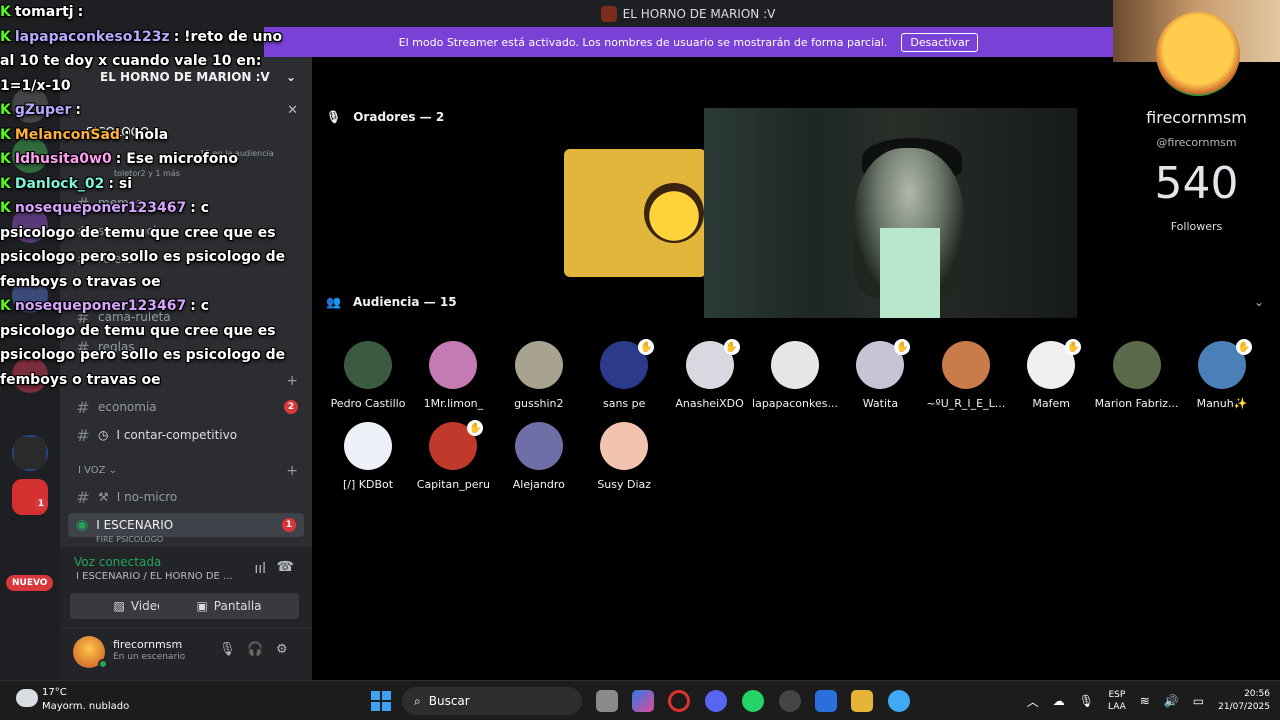  What do you see at coordinates (41, 504) in the screenshot?
I see `mention-badge: 1` at bounding box center [41, 504].